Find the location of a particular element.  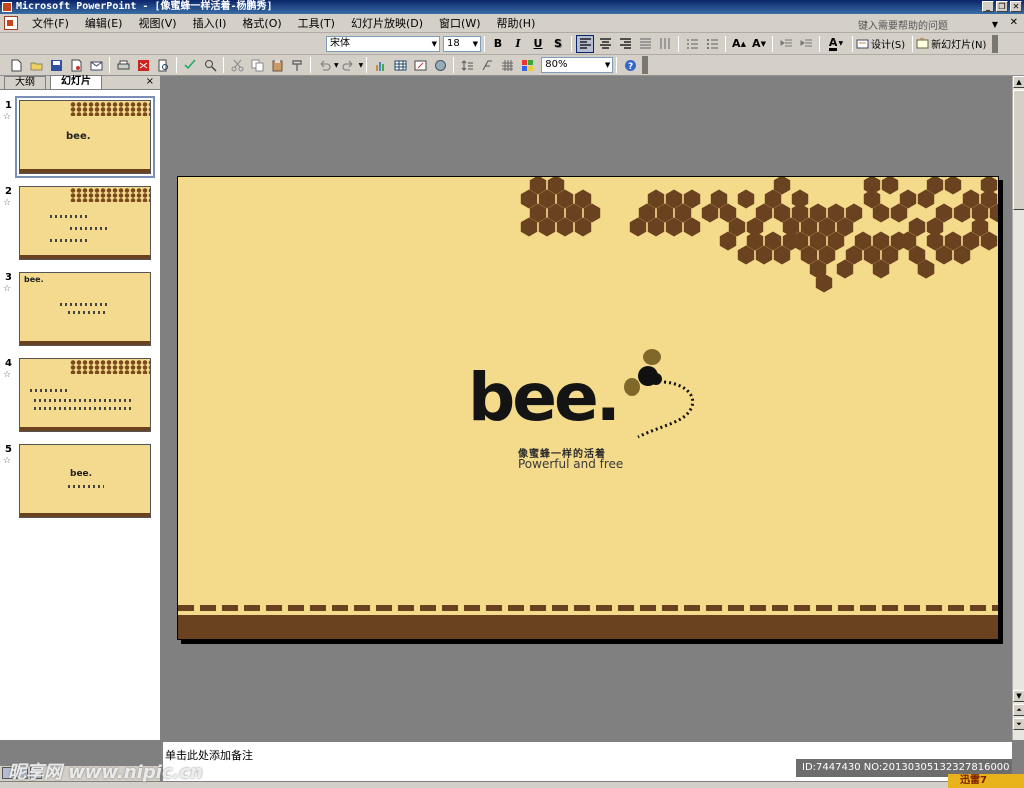

font-color-button: A ▼ is located at coordinates (836, 44).